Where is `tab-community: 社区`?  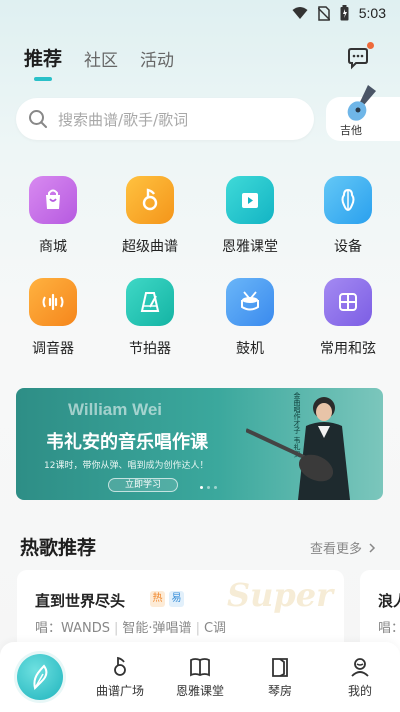
tab-community: 社区 is located at coordinates (101, 58).